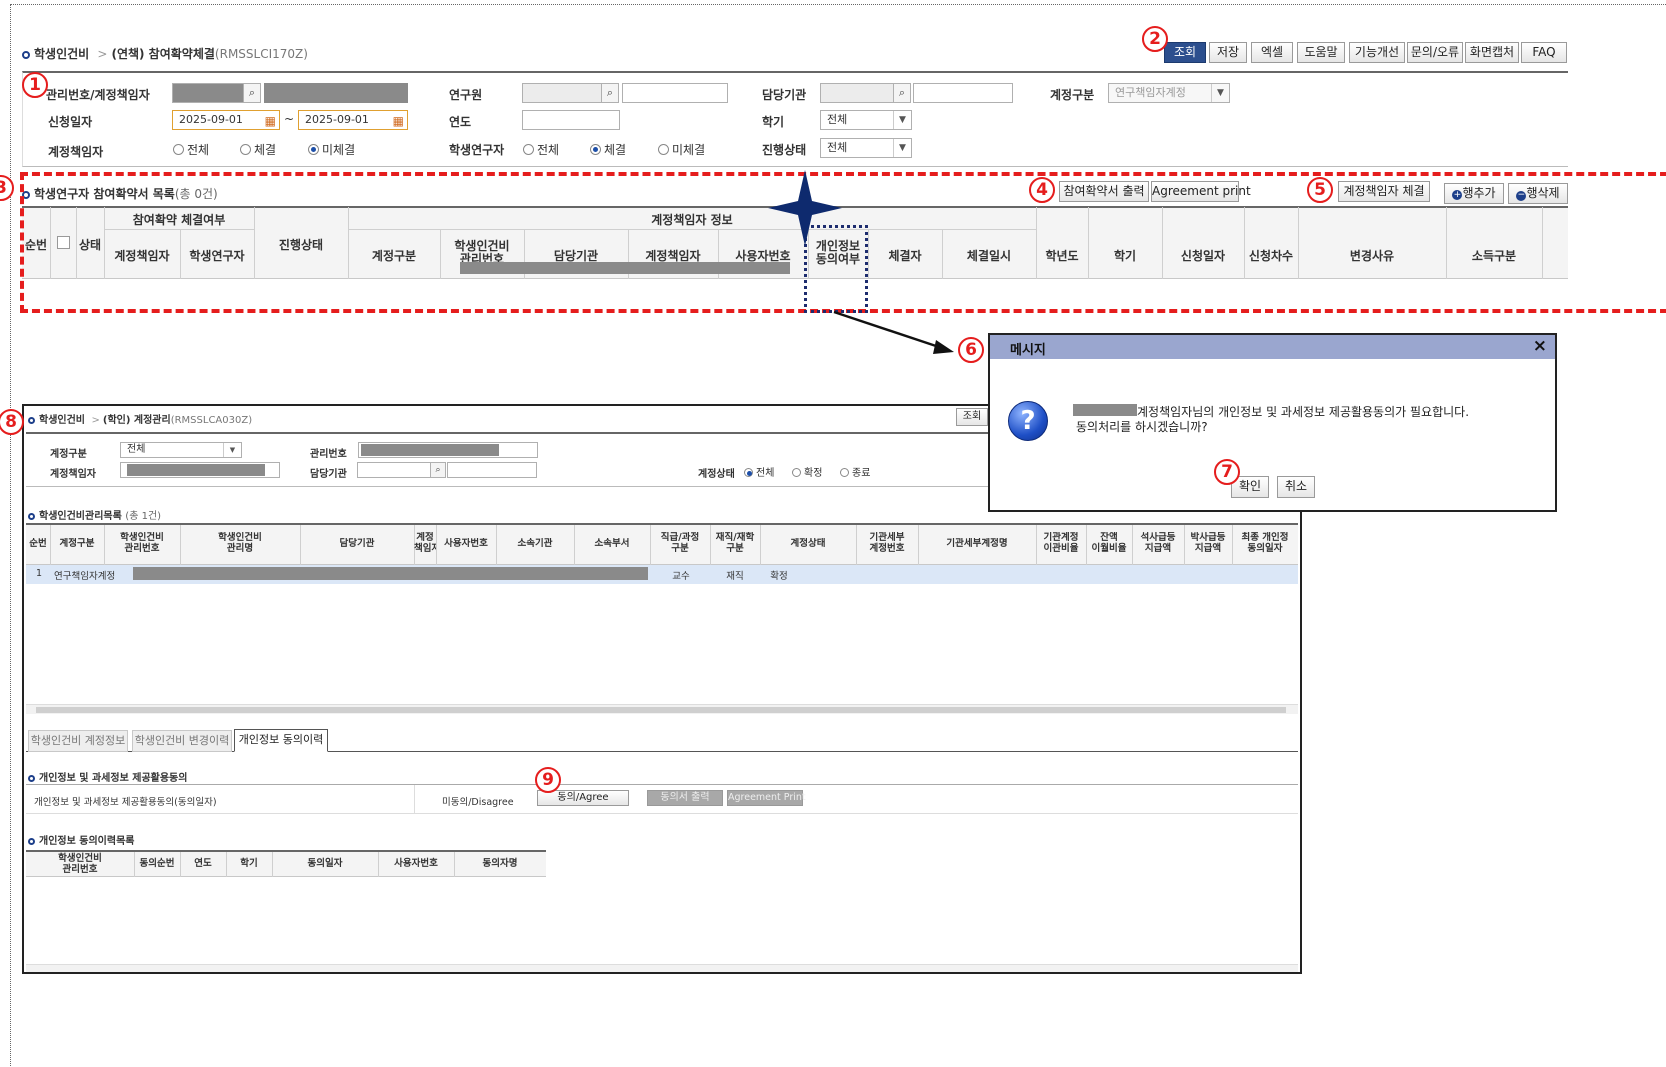  What do you see at coordinates (136, 449) in the screenshot?
I see `sub-acct-type-value: 전체` at bounding box center [136, 449].